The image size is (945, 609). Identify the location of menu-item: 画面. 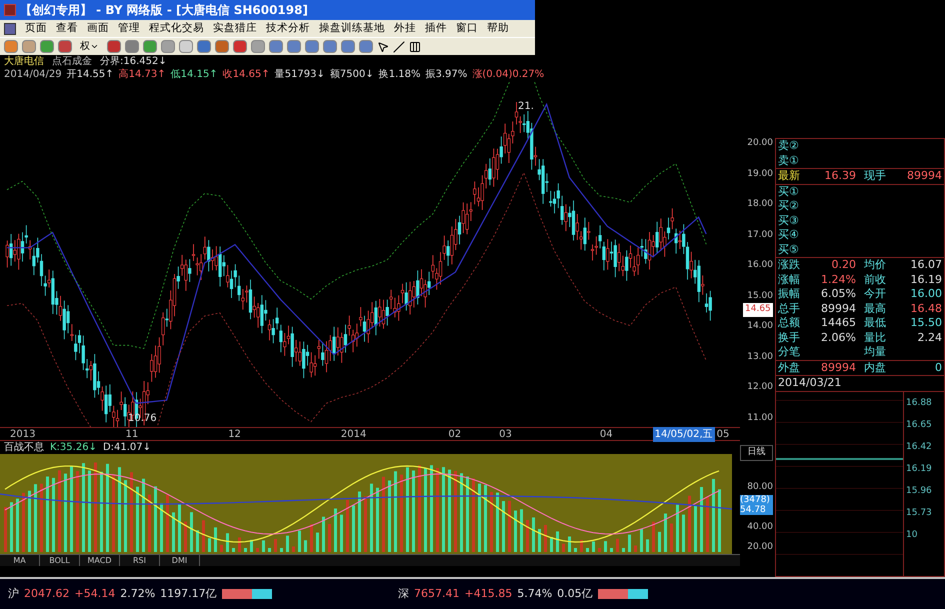
(98, 28).